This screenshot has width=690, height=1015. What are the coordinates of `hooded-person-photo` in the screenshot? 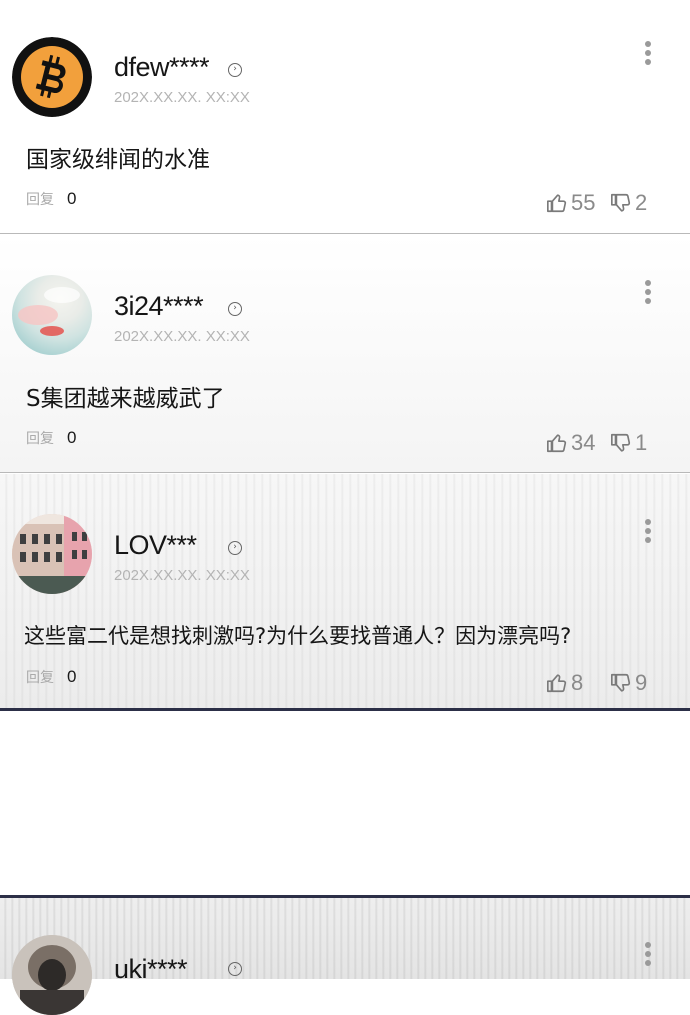 It's located at (52, 975).